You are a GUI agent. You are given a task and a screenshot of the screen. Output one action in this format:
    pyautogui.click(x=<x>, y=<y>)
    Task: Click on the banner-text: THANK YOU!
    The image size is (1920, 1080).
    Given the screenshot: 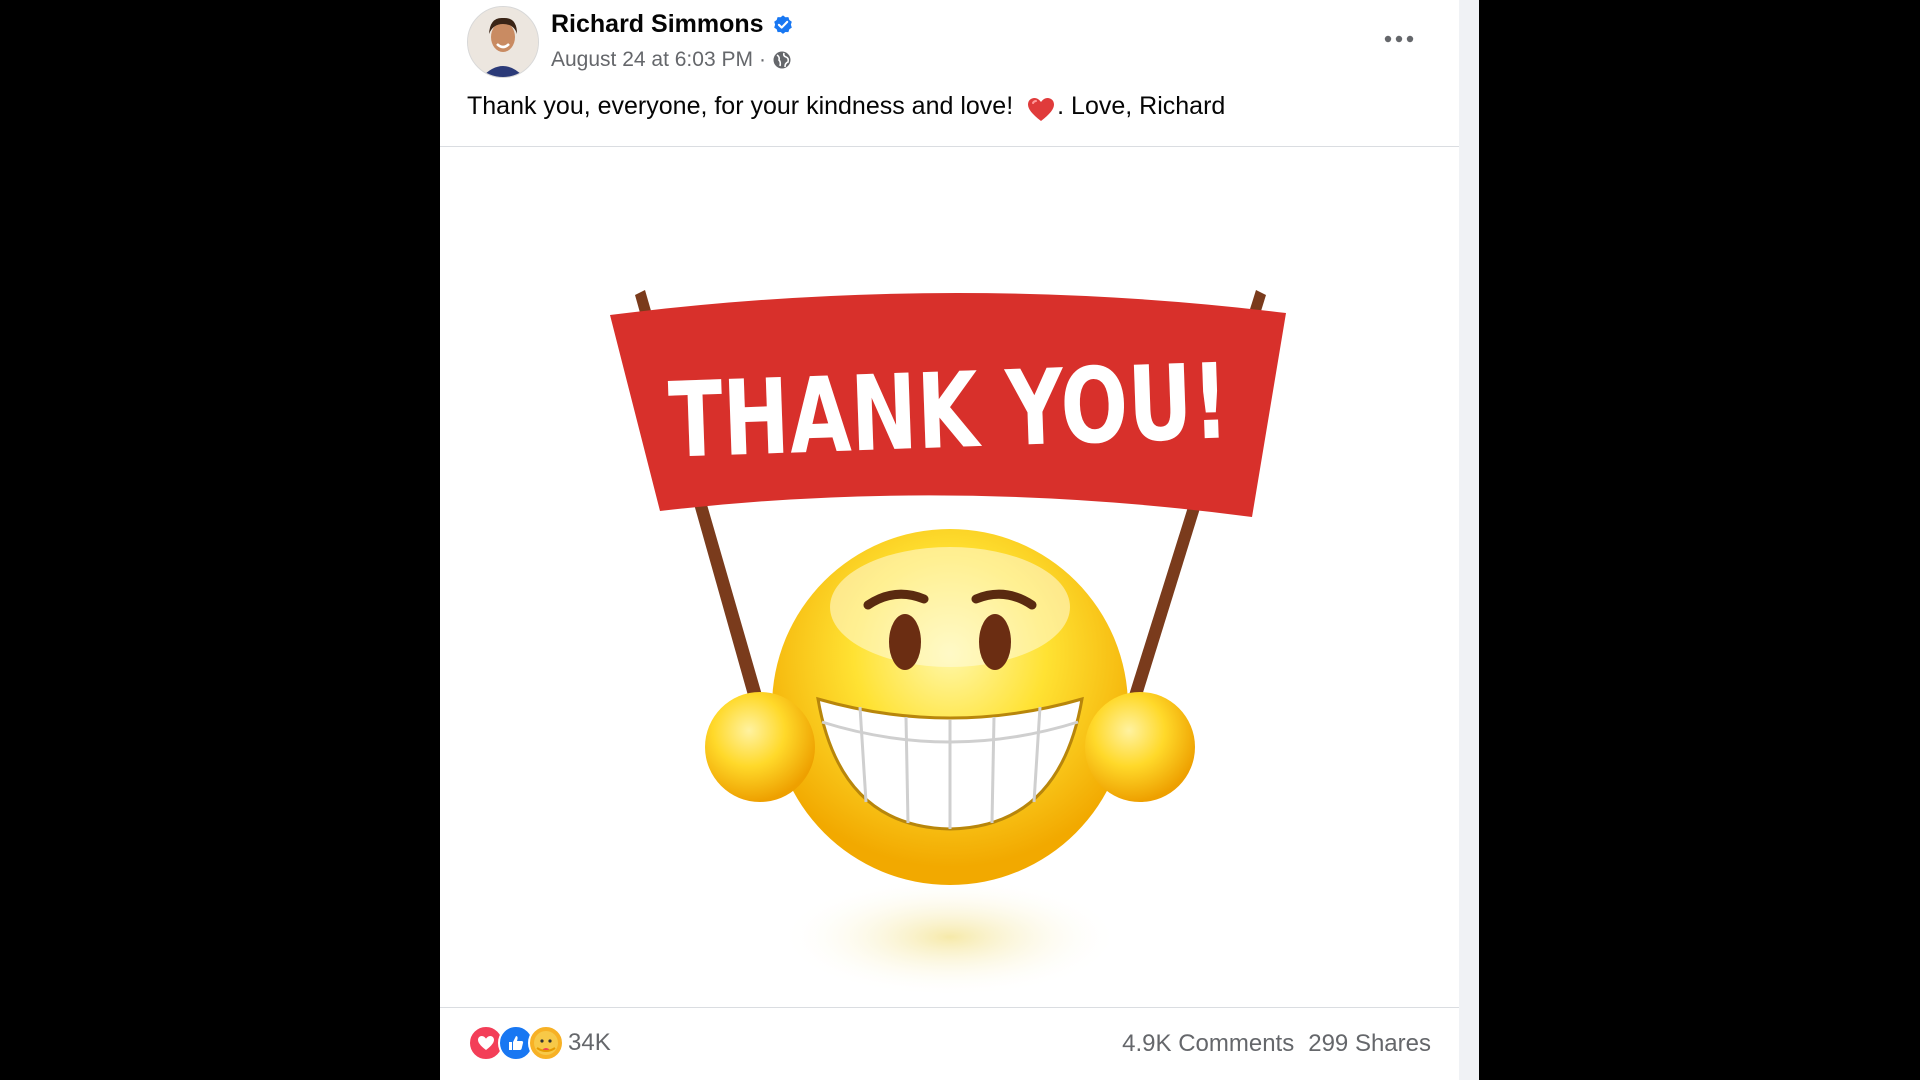 What is the action you would take?
    pyautogui.click(x=949, y=410)
    